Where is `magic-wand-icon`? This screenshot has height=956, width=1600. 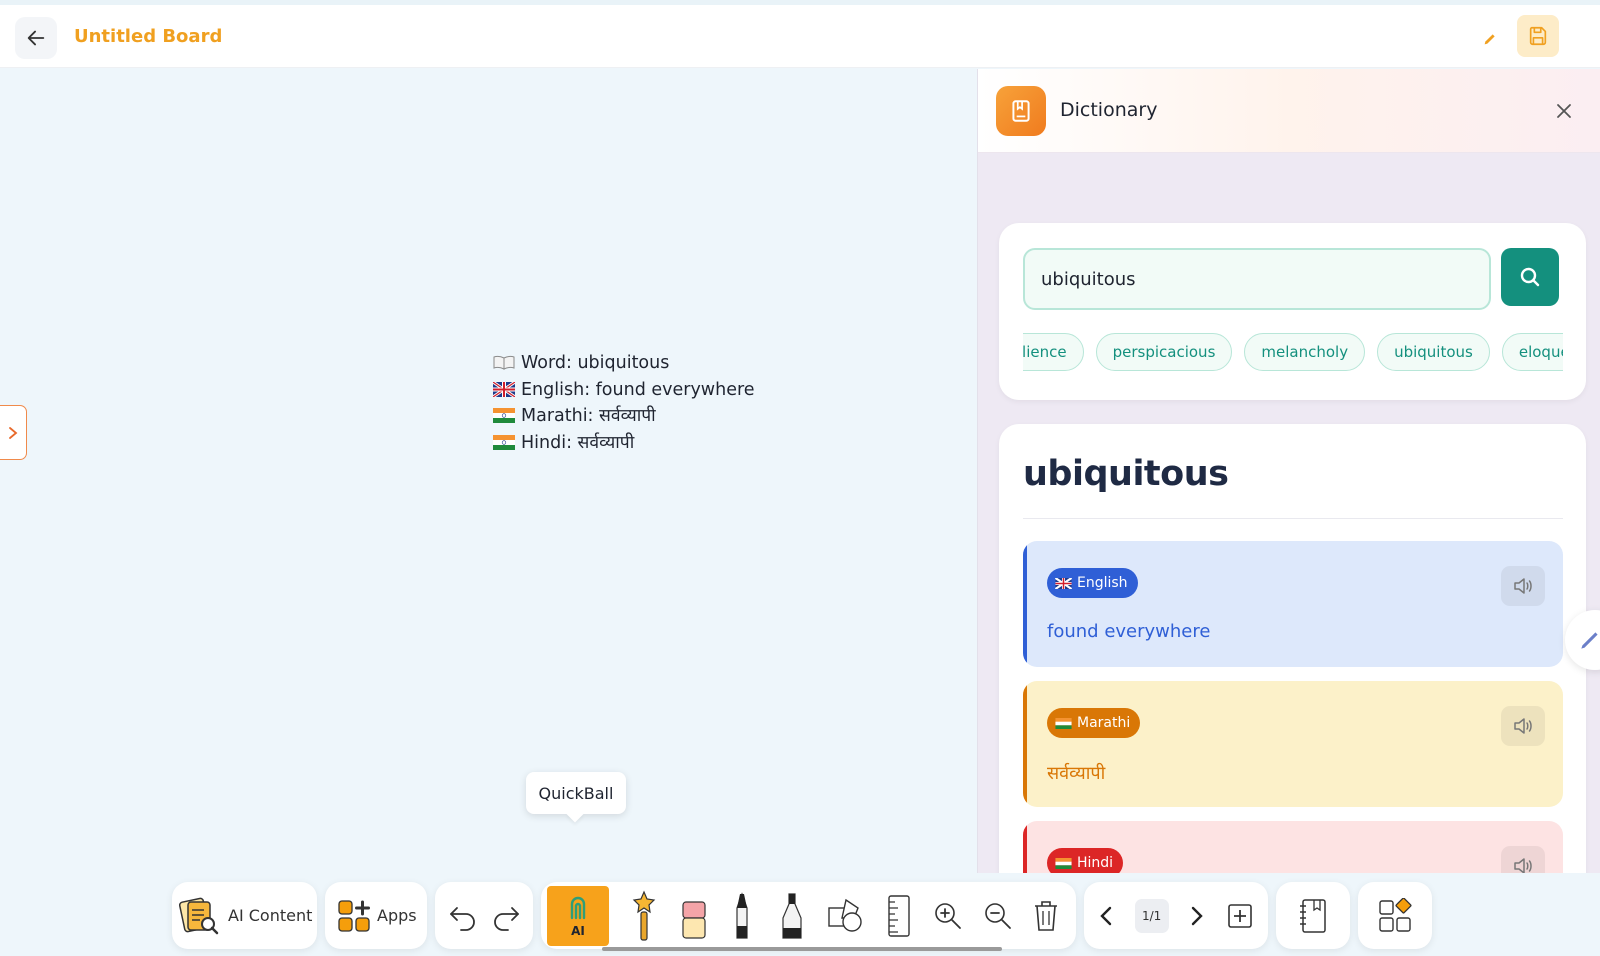
magic-wand-icon is located at coordinates (644, 915).